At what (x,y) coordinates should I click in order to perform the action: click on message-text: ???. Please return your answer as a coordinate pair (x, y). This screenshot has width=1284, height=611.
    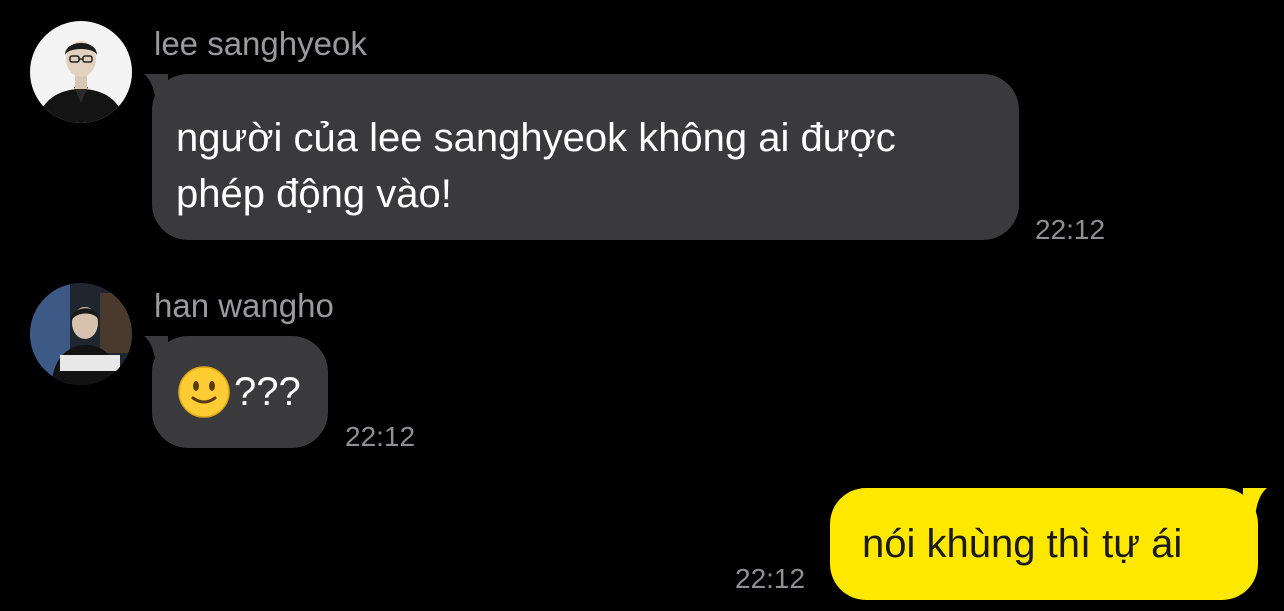
    Looking at the image, I should click on (267, 392).